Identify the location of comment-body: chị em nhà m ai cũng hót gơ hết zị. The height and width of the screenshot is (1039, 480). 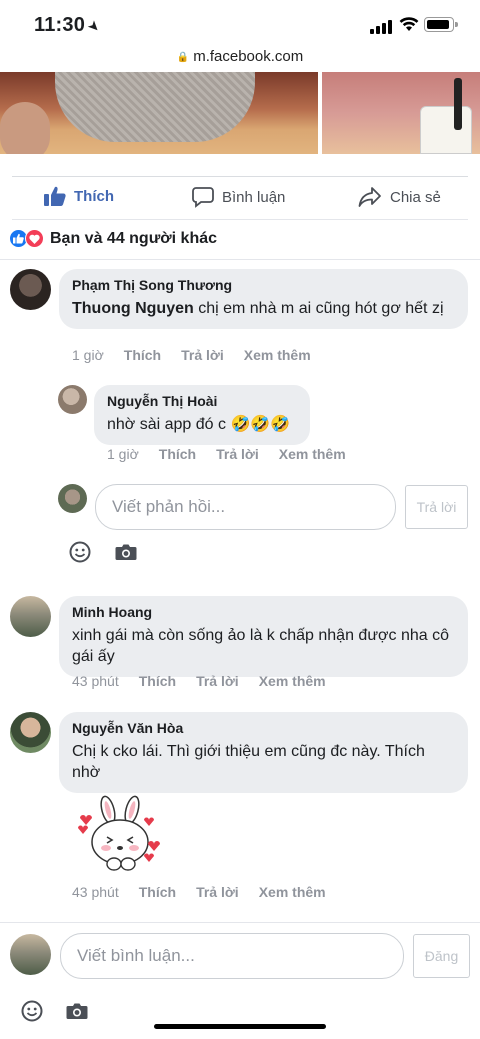
(318, 308).